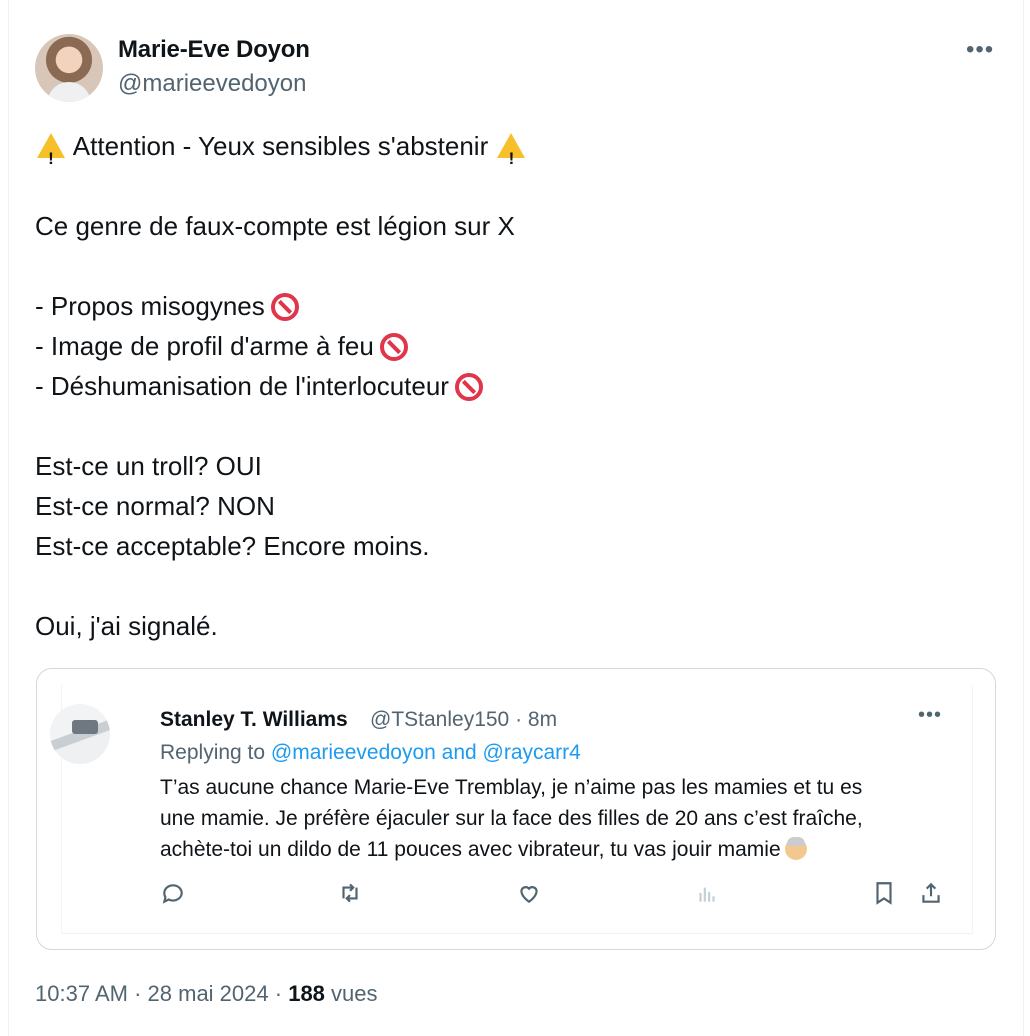 The height and width of the screenshot is (1036, 1030). I want to click on bookmark-icon, so click(886, 895).